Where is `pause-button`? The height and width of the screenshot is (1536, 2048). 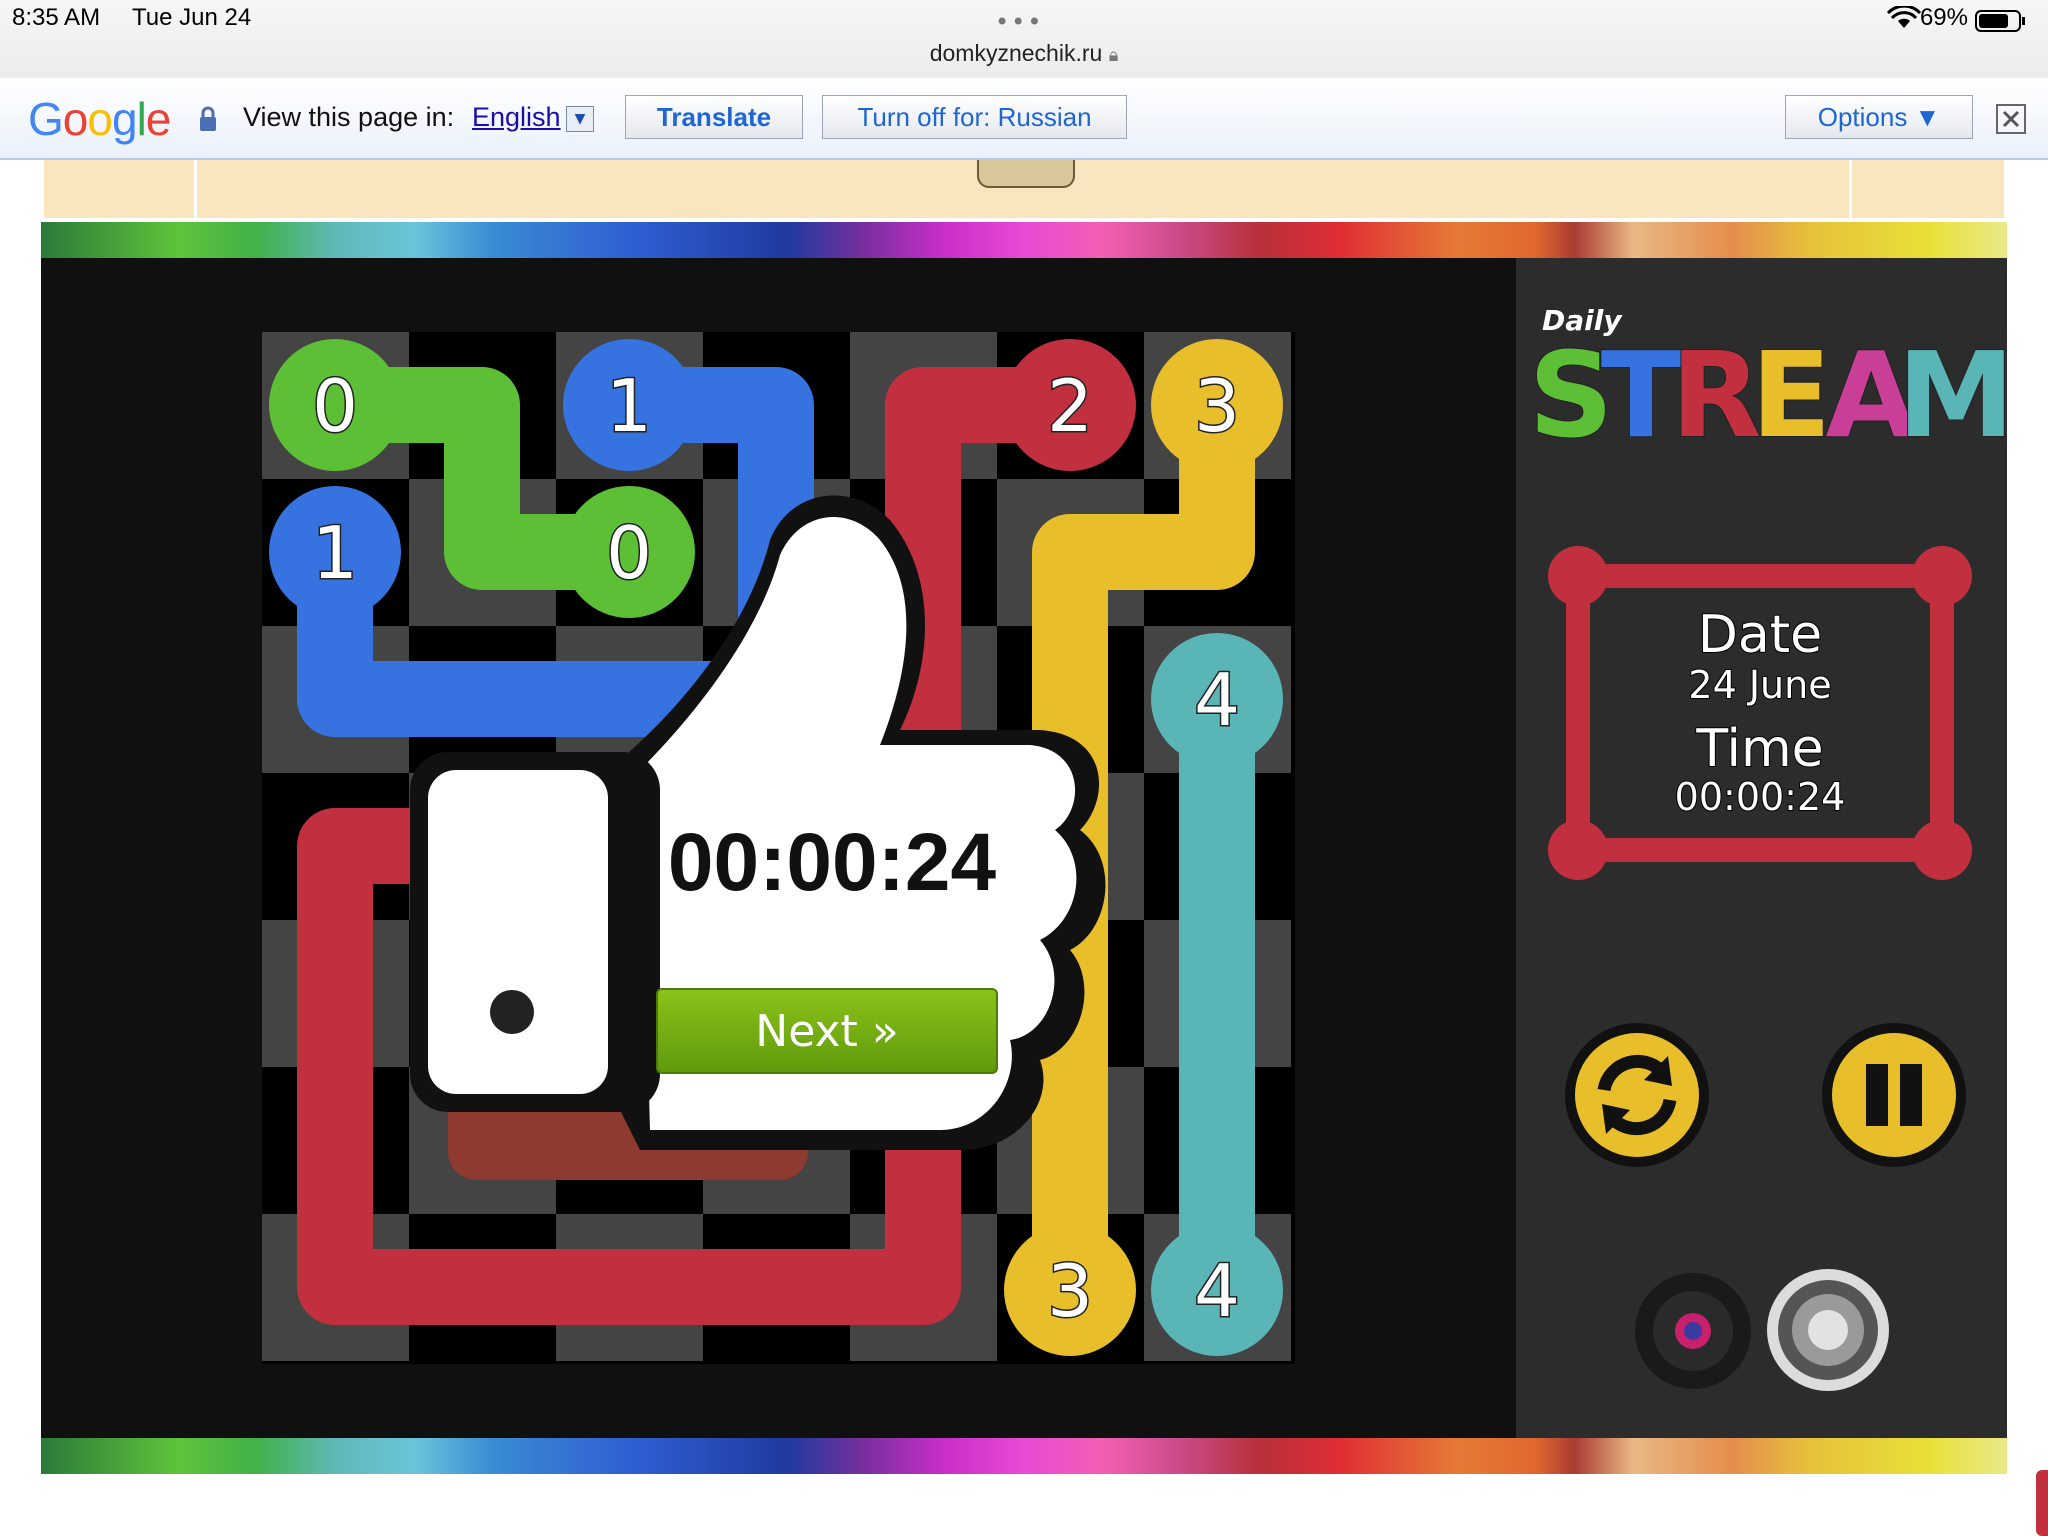
pause-button is located at coordinates (1894, 1095).